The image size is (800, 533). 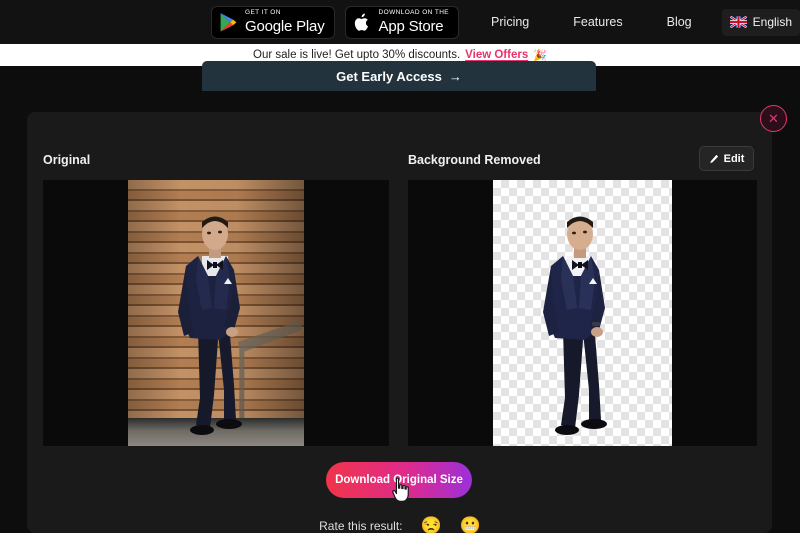 I want to click on original-photo, so click(x=216, y=313).